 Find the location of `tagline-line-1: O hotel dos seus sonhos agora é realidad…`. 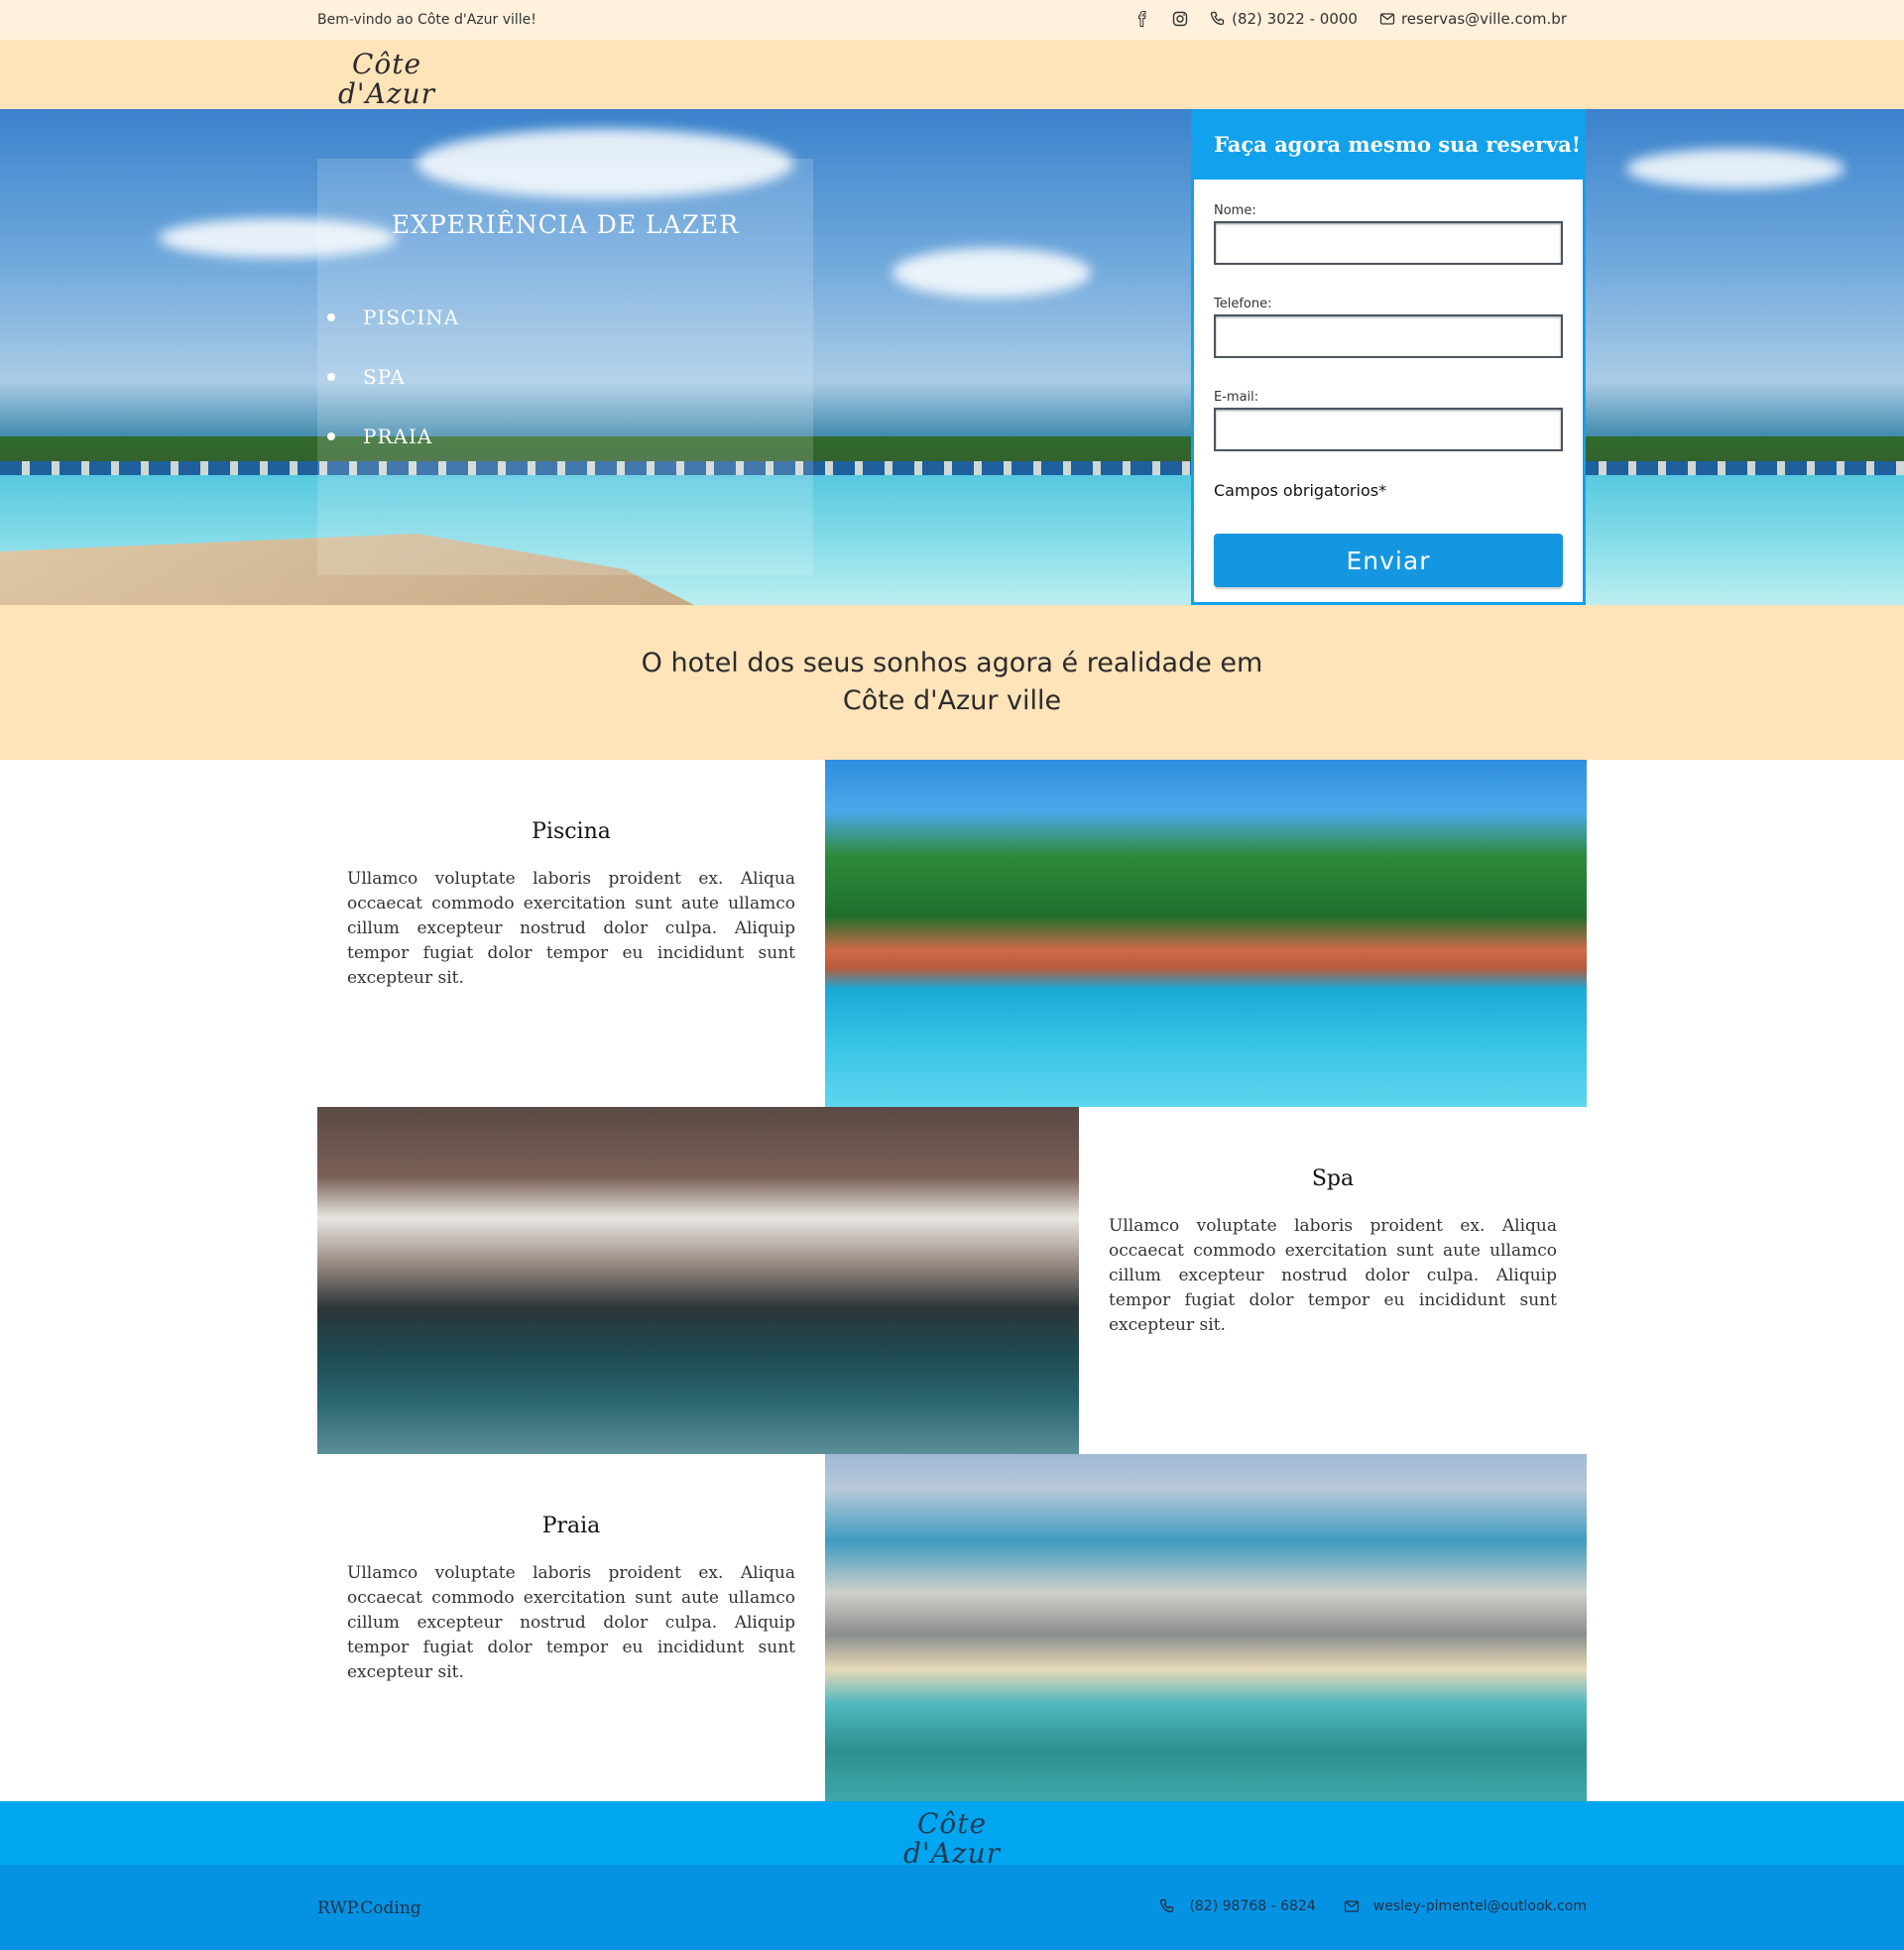

tagline-line-1: O hotel dos seus sonhos agora é realidad… is located at coordinates (952, 663).